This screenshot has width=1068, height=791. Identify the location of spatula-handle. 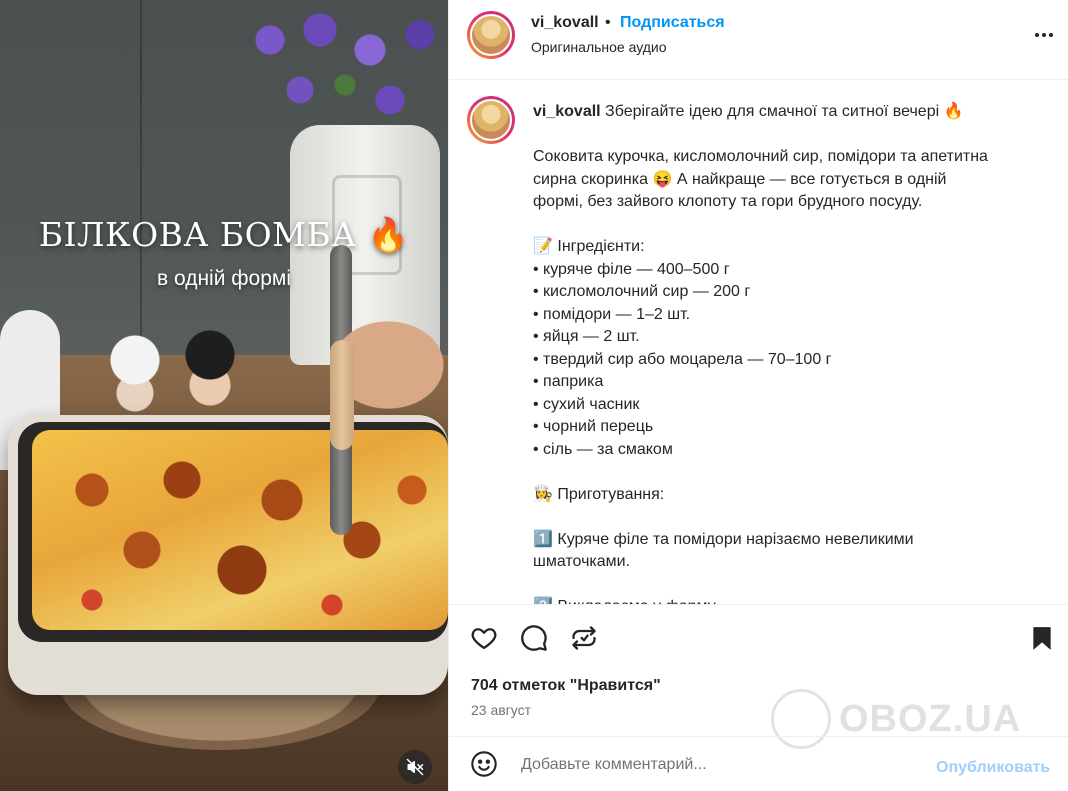
(342, 395).